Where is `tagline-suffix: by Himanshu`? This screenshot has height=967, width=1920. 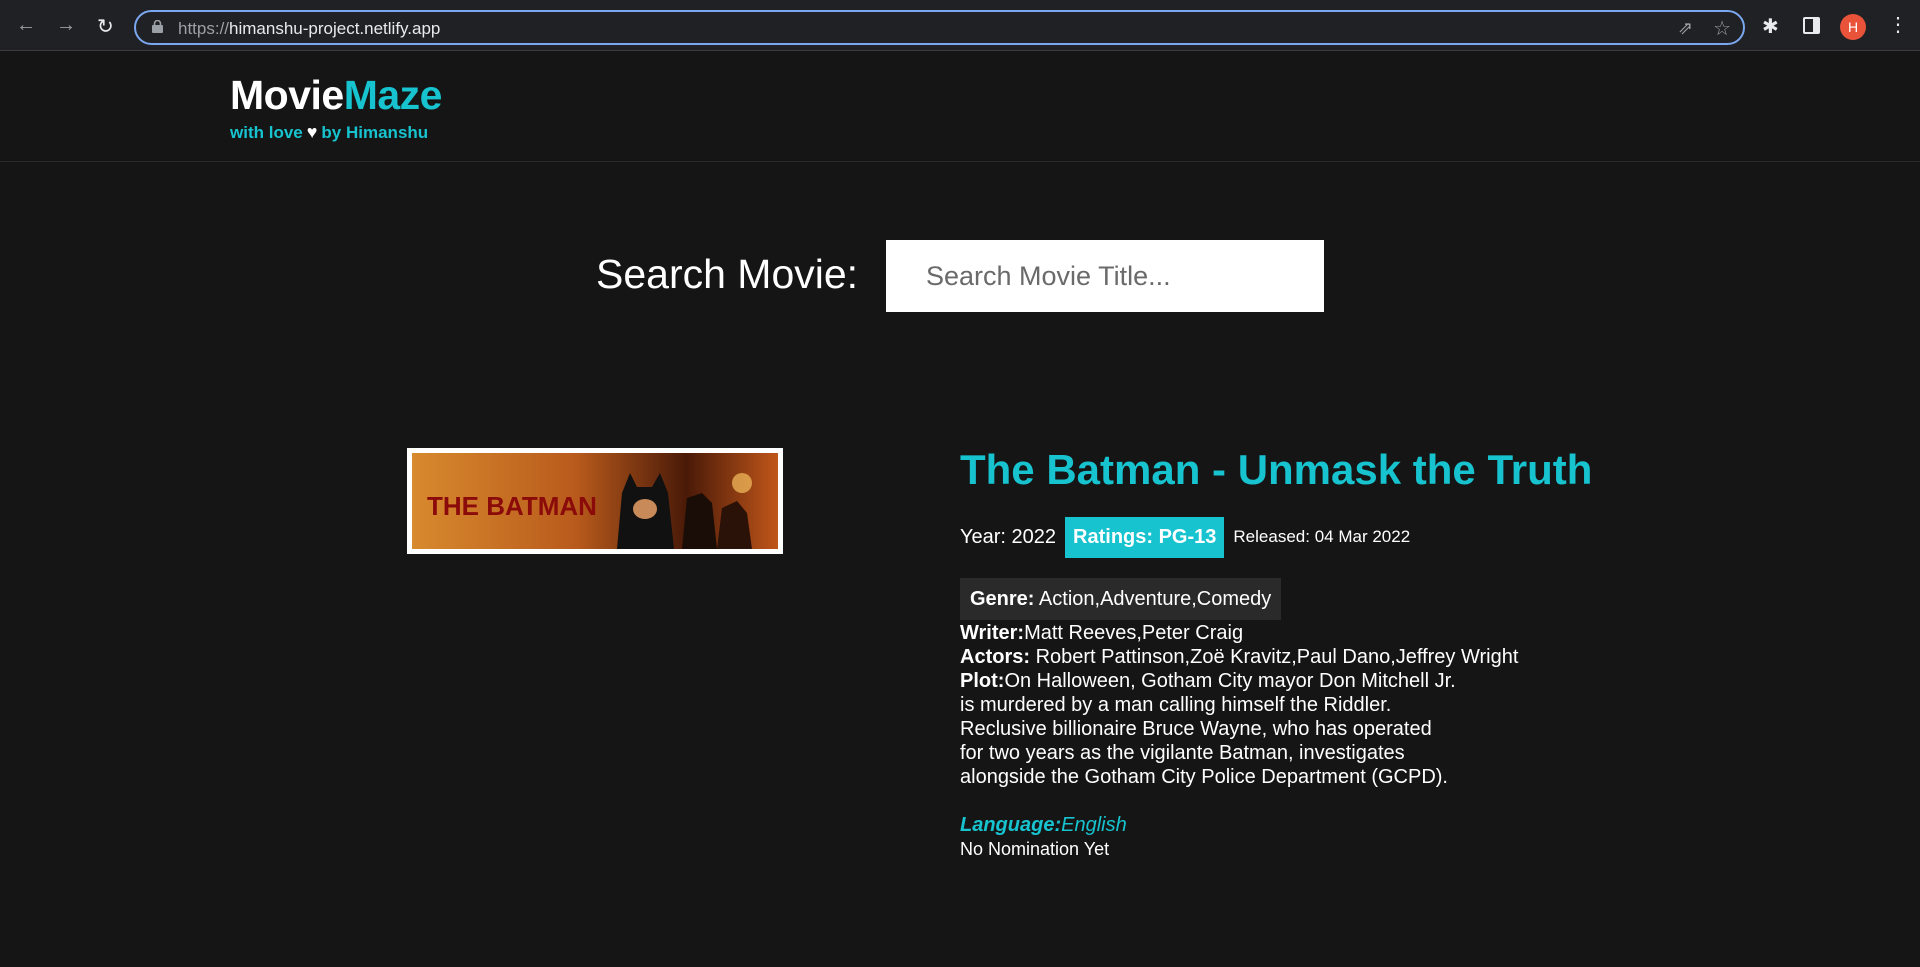 tagline-suffix: by Himanshu is located at coordinates (375, 132).